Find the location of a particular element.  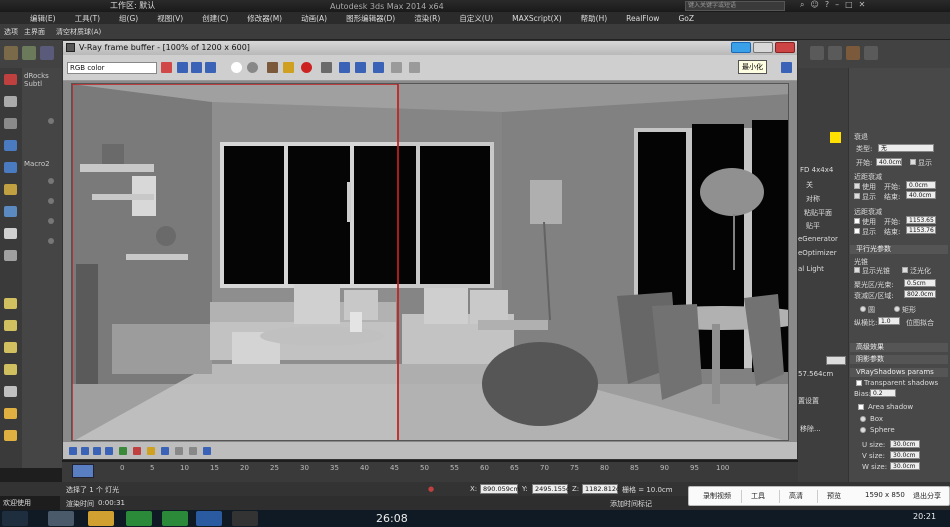

cylinder-icon is located at coordinates (10, 347).